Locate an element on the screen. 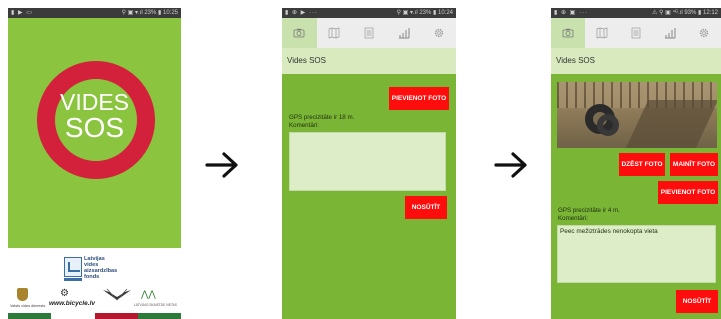 This screenshot has height=319, width=721. crest-caption: Valsts vides dienests is located at coordinates (28, 306).